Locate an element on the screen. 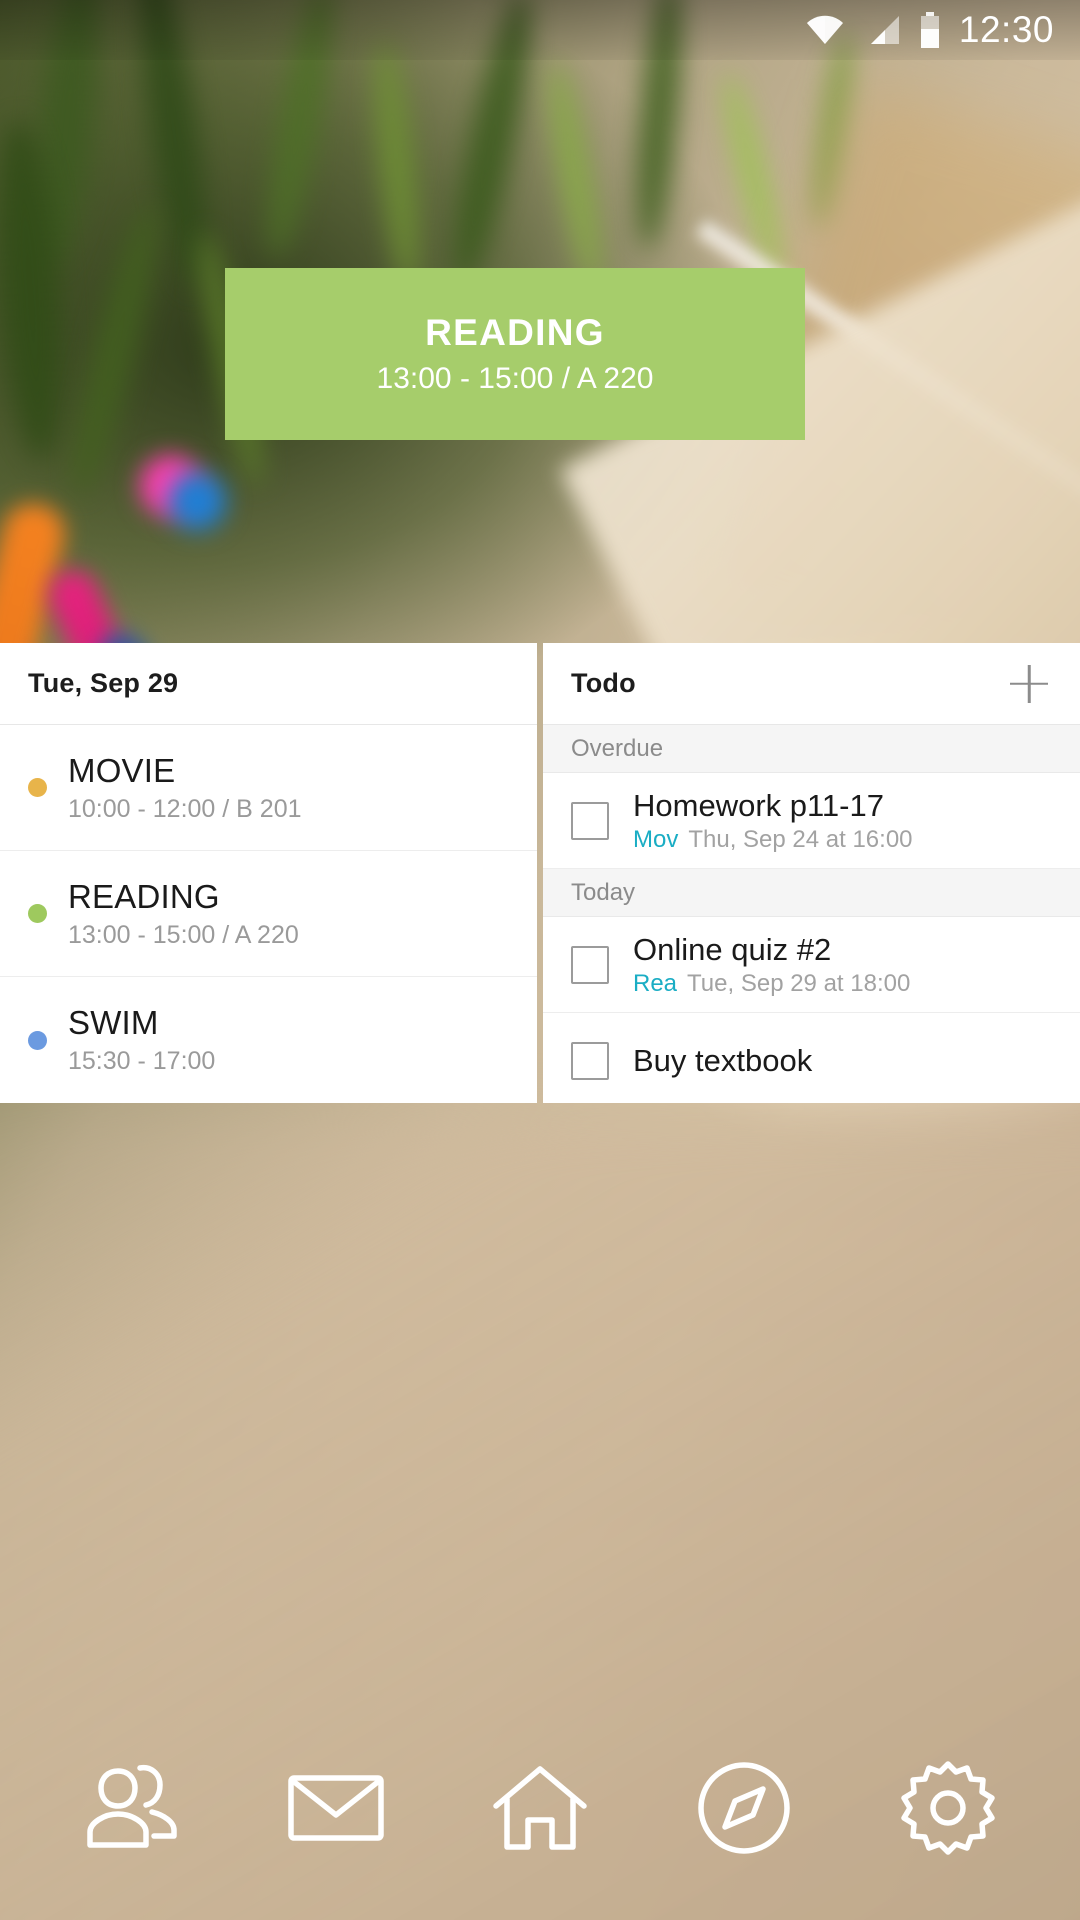 This screenshot has width=1080, height=1920. home-icon is located at coordinates (540, 1810).